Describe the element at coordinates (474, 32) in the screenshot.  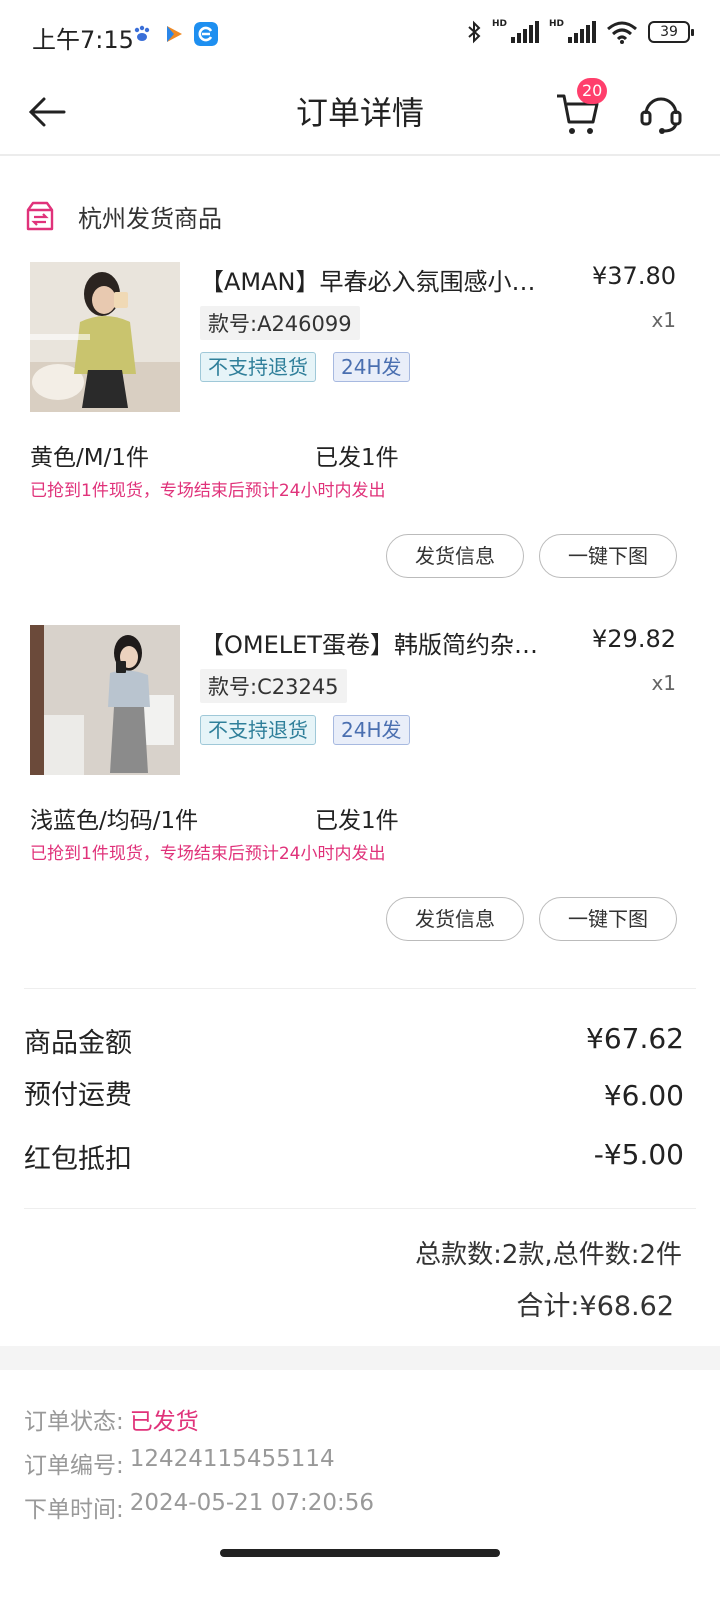
I see `bluetooth-icon` at that location.